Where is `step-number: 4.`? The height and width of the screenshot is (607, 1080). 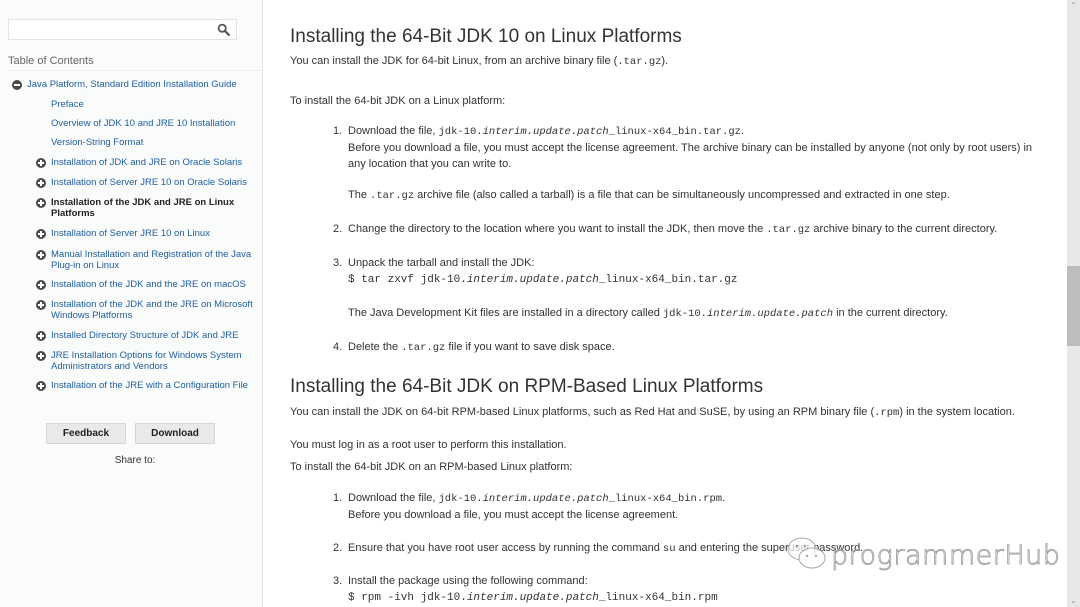 step-number: 4. is located at coordinates (338, 347).